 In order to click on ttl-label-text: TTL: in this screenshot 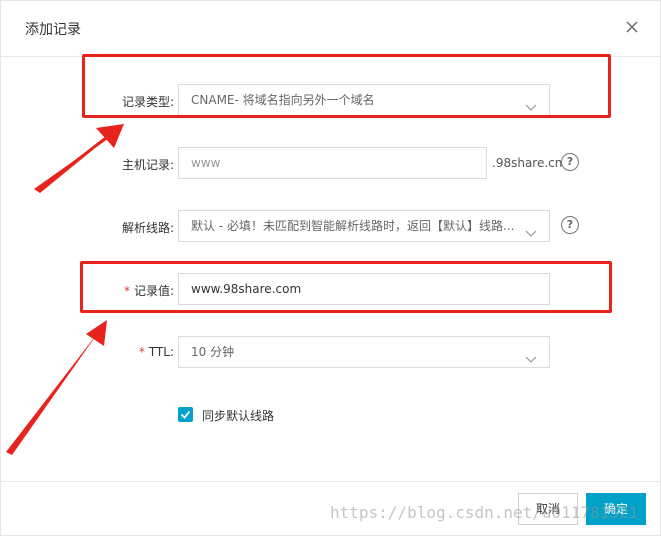, I will do `click(161, 352)`.